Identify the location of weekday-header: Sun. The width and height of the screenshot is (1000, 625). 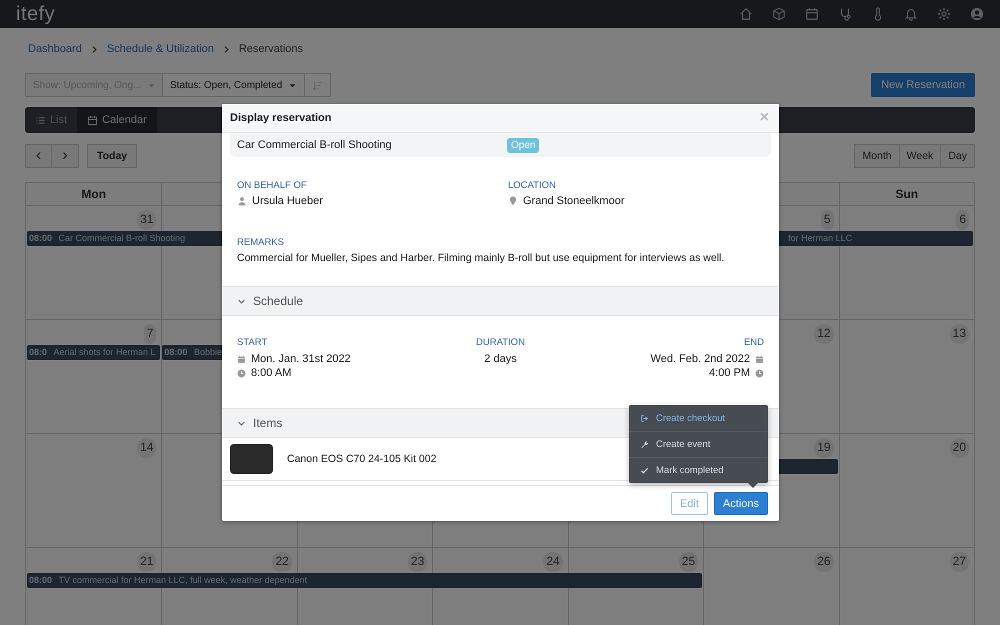
(906, 194).